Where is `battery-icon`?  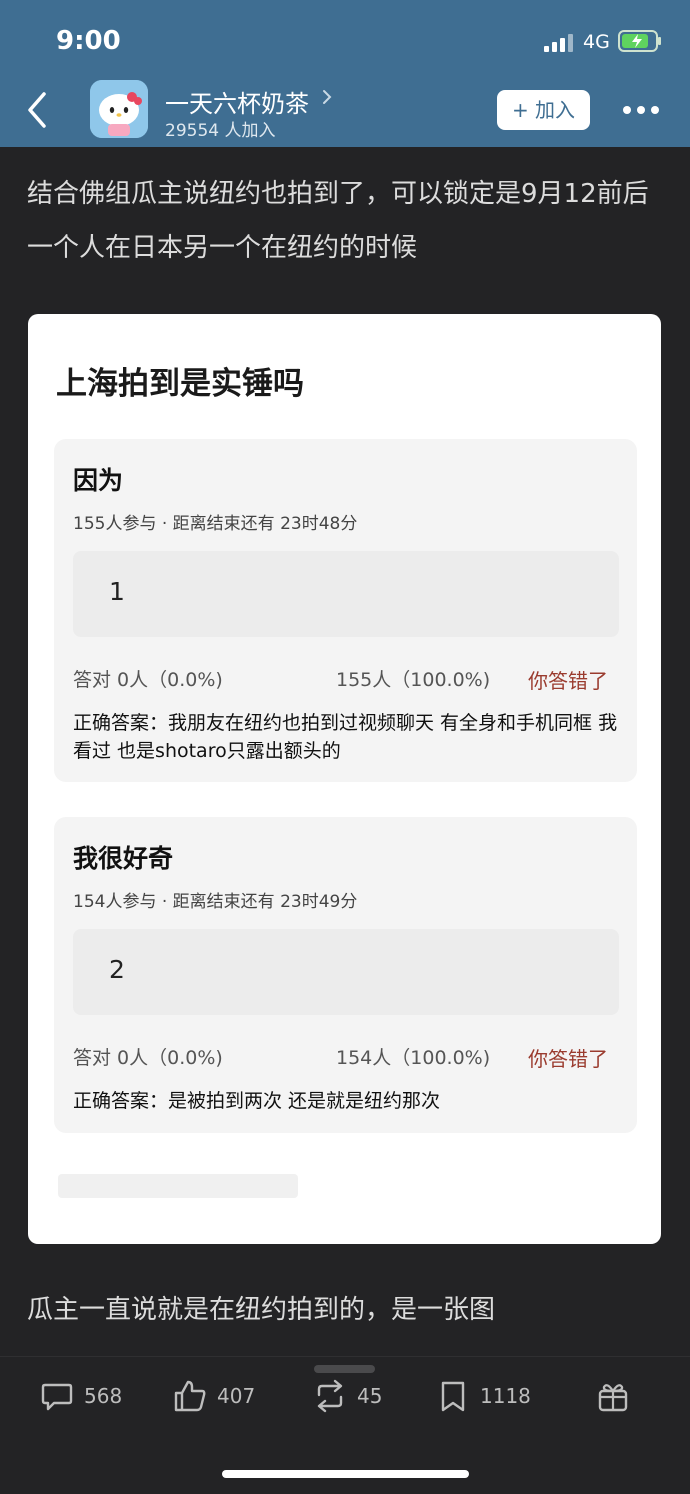
battery-icon is located at coordinates (639, 41).